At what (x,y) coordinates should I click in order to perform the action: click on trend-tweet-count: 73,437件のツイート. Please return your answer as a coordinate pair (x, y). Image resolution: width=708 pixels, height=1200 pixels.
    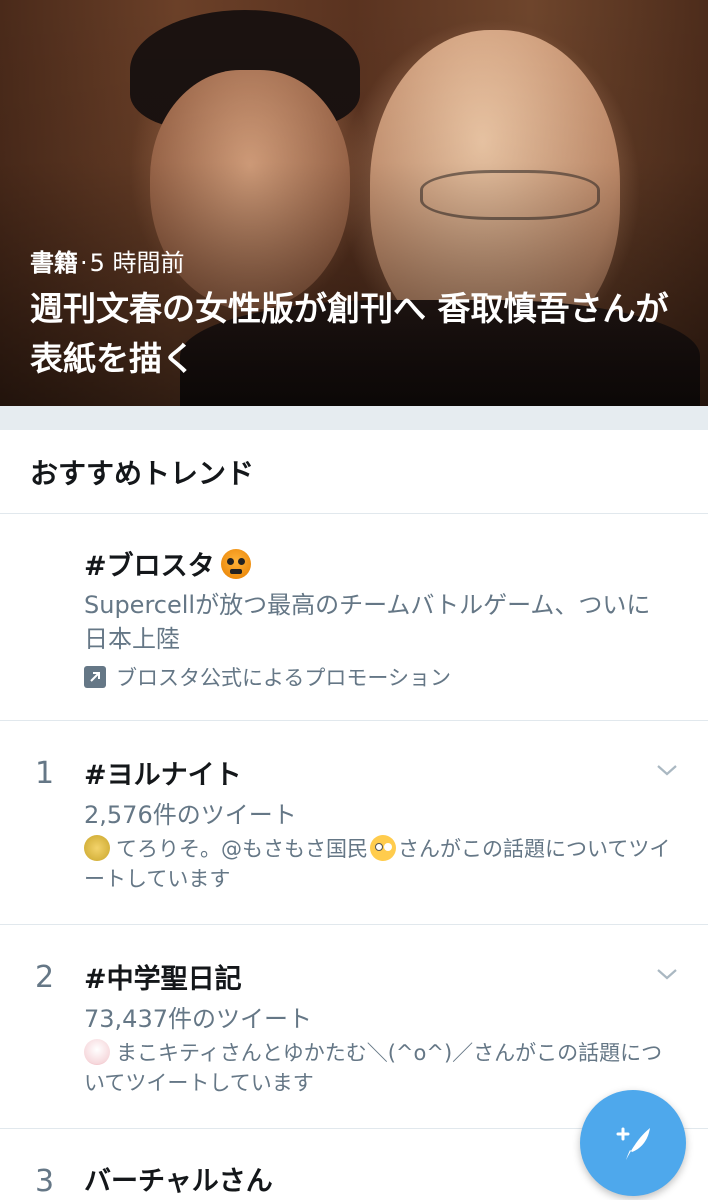
    Looking at the image, I should click on (198, 1019).